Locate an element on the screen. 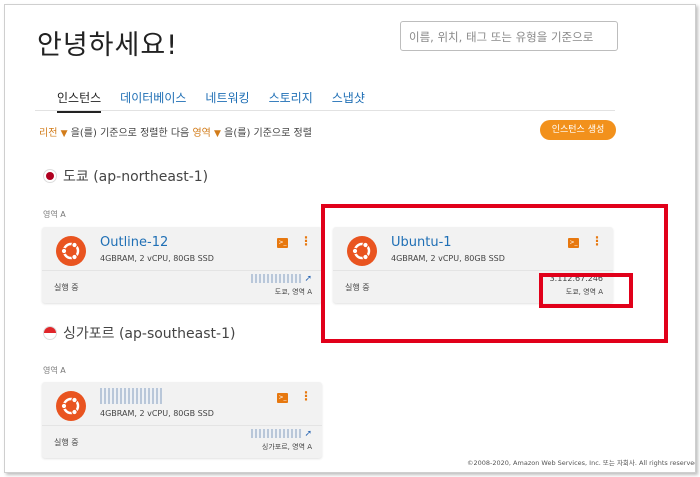 The width and height of the screenshot is (700, 477). region-name: 싱가포르 (ap-southeast-1) is located at coordinates (149, 334).